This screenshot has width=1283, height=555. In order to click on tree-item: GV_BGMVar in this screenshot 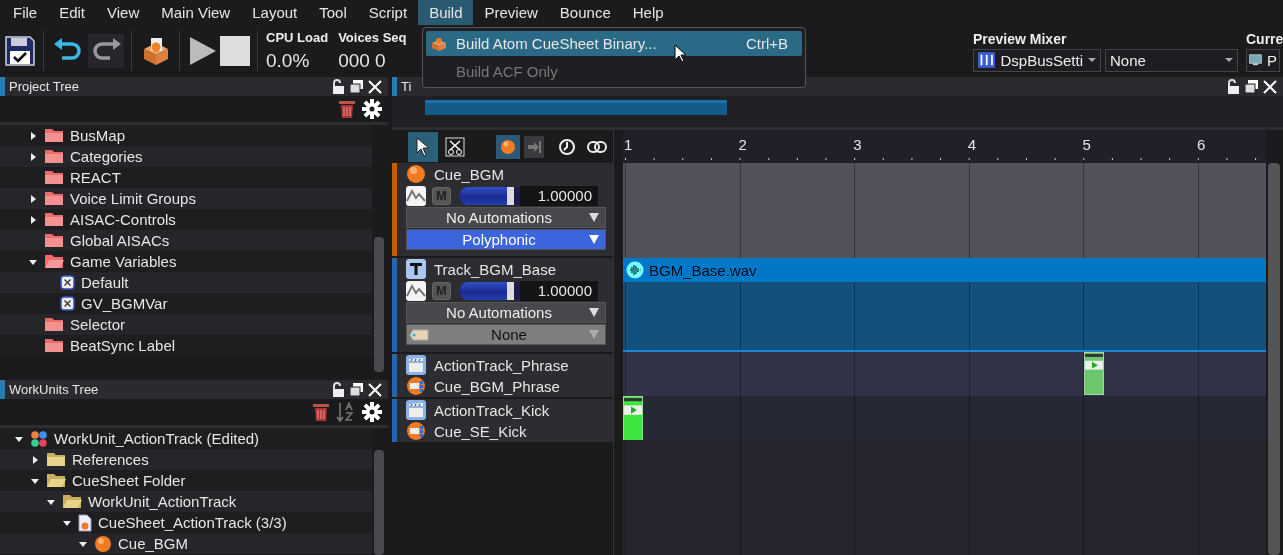, I will do `click(124, 303)`.